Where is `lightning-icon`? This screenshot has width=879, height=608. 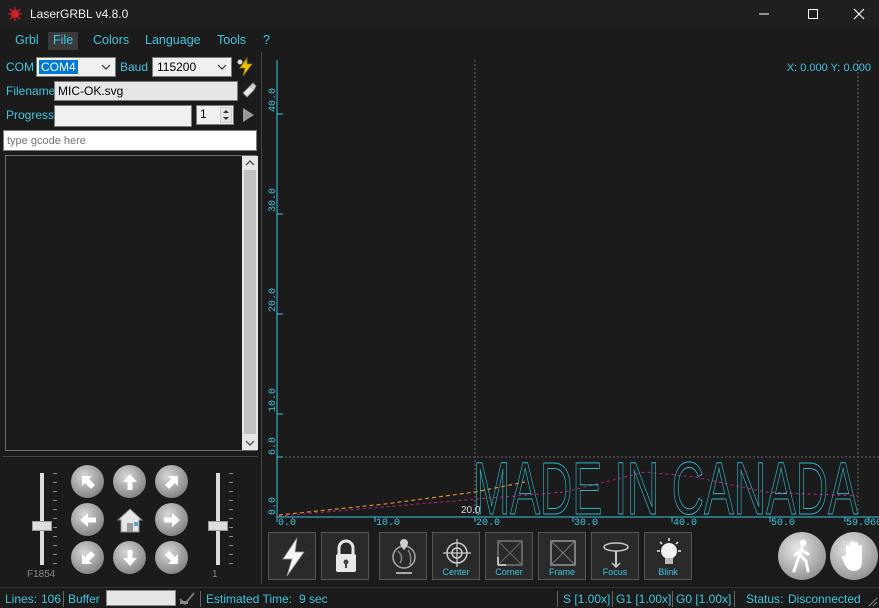
lightning-icon is located at coordinates (293, 557).